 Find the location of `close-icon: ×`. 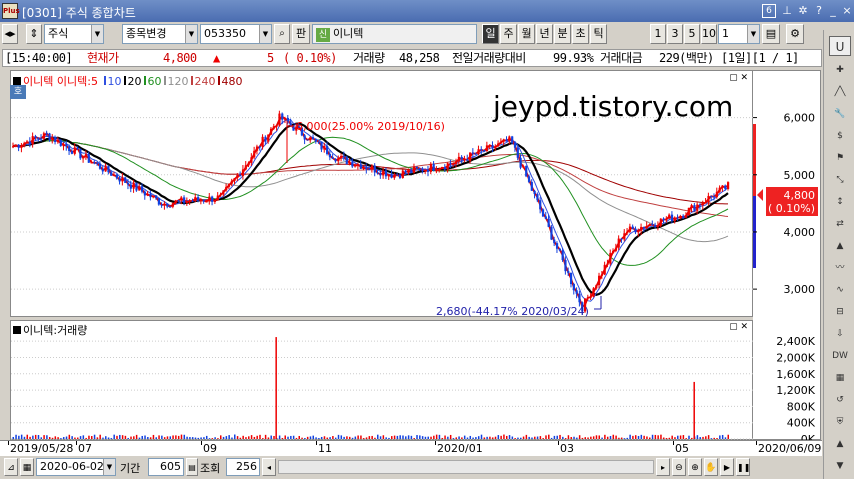

close-icon: × is located at coordinates (847, 11).